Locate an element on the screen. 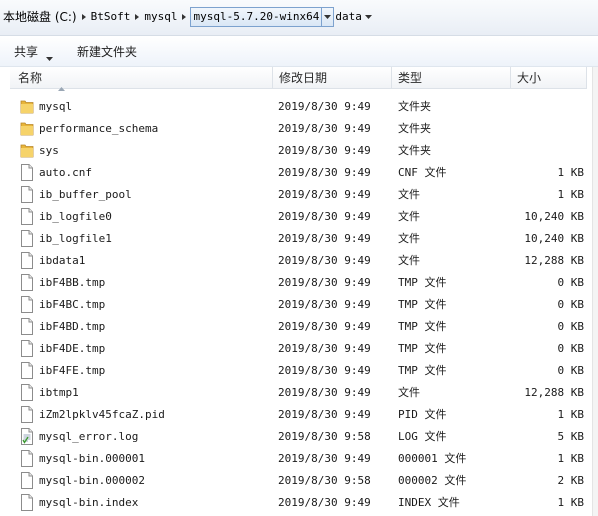 The image size is (598, 516). folder-icon is located at coordinates (27, 128).